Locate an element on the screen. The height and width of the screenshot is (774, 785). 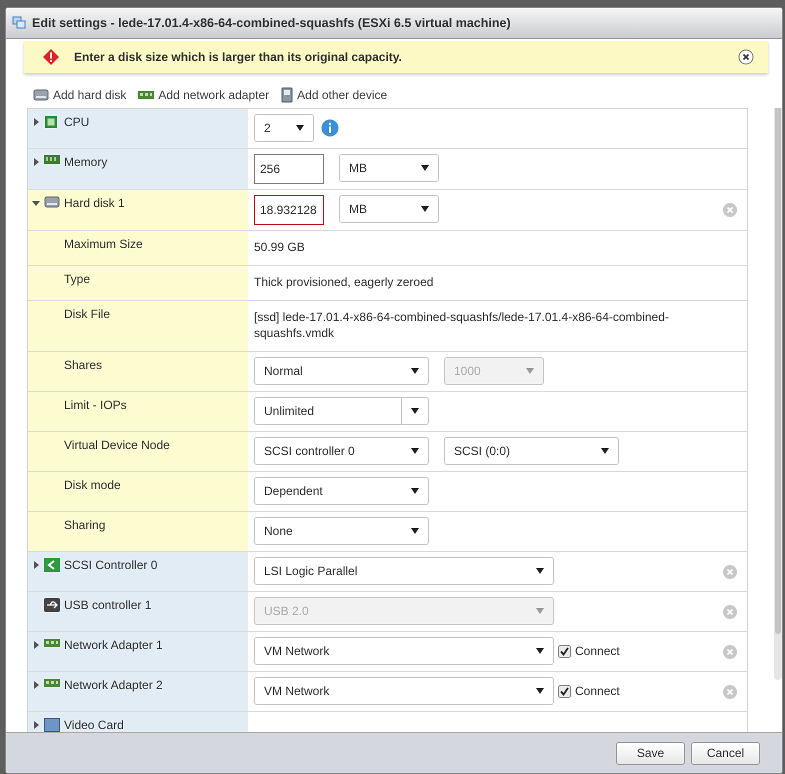
setting-label: SCSI Controller 0 is located at coordinates (111, 565).